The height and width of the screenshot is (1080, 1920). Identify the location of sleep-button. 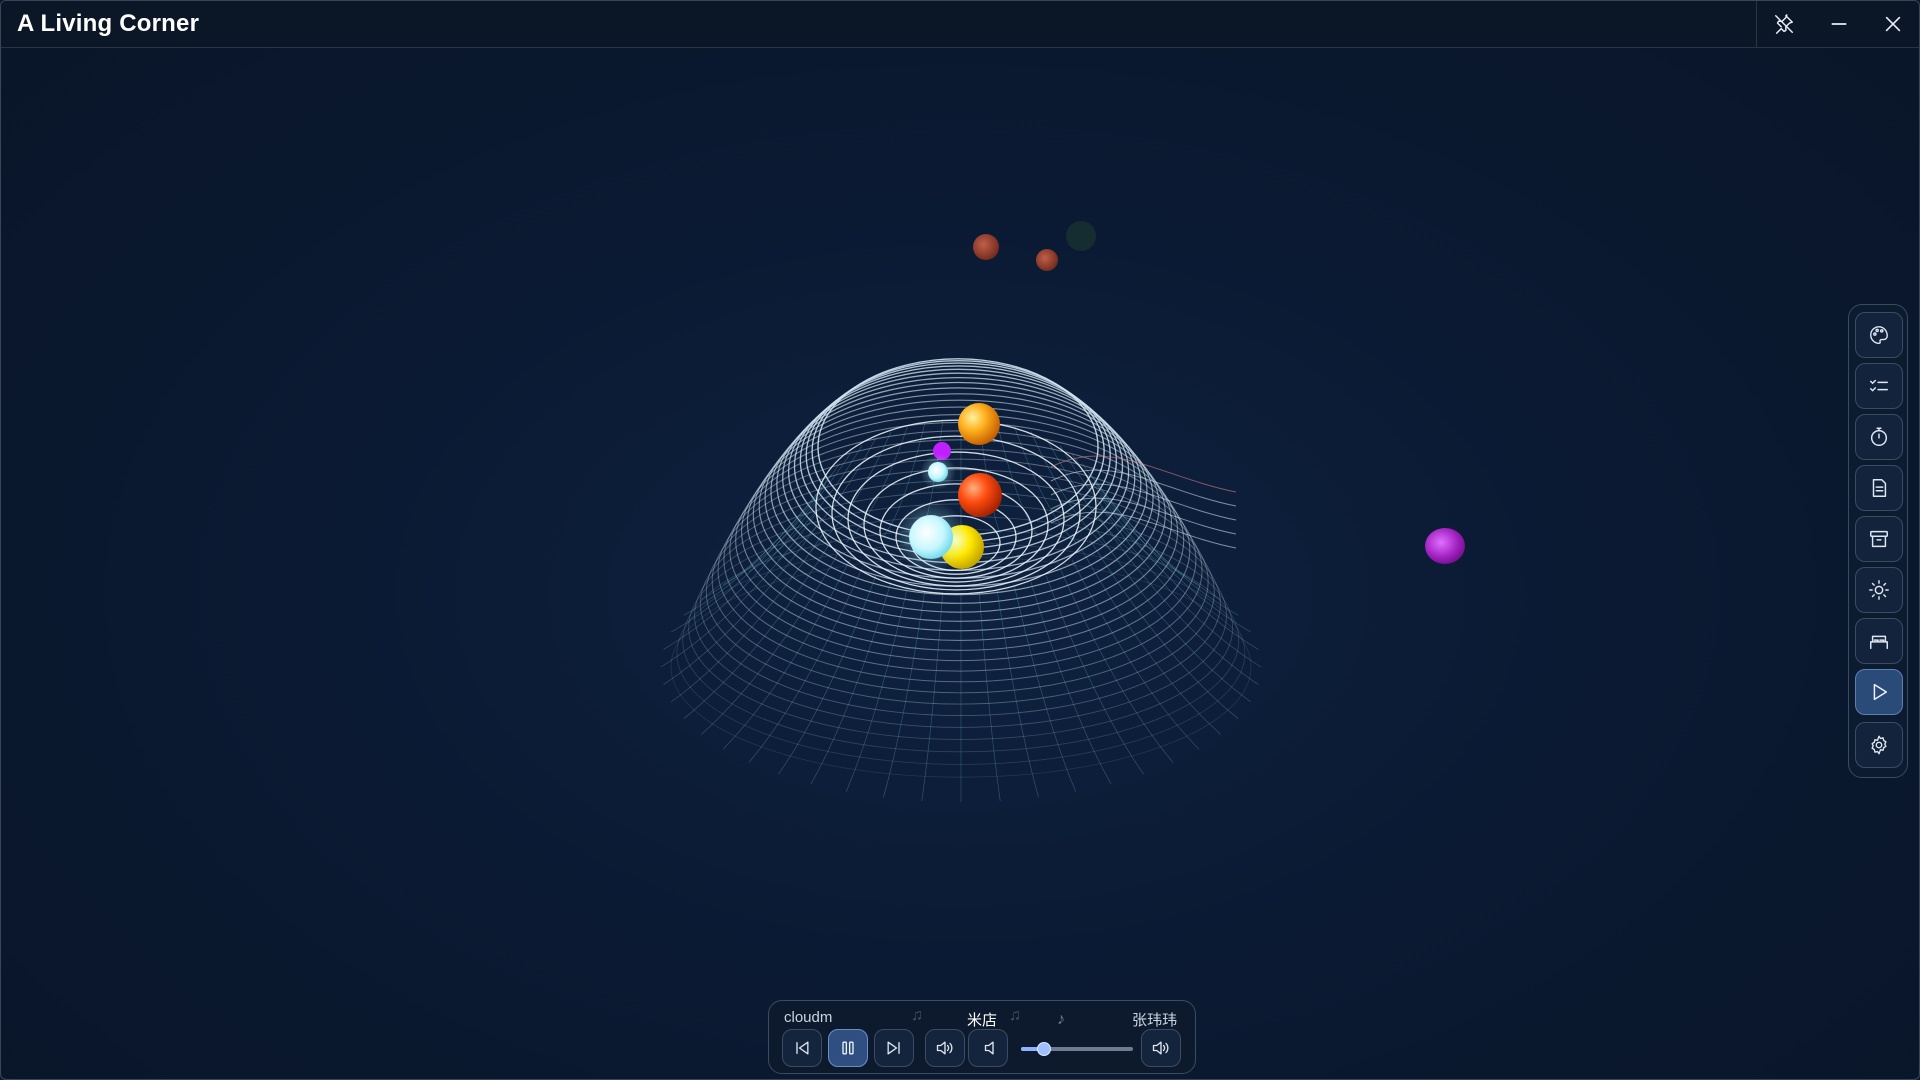
(1879, 641).